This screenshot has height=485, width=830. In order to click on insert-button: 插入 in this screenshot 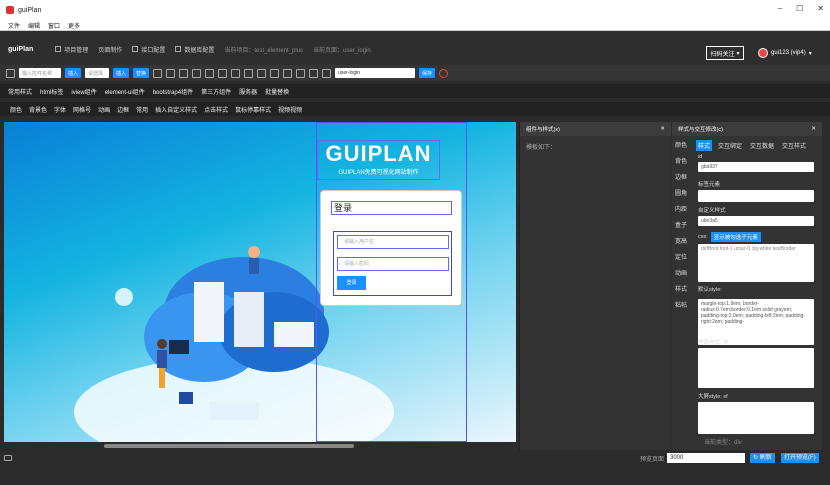, I will do `click(73, 73)`.